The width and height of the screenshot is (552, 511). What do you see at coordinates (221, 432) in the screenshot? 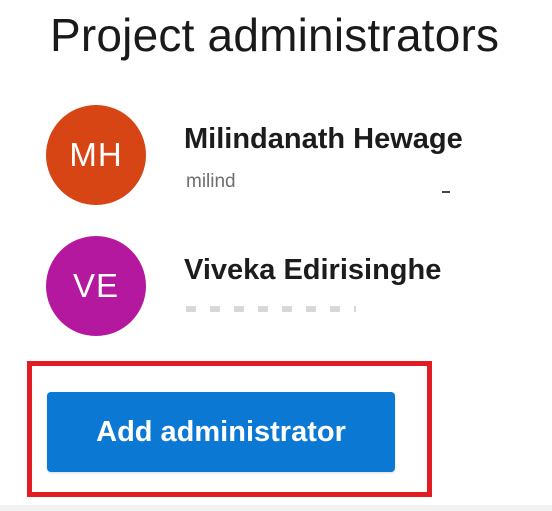
I see `add-administrator-button: Add administrator` at bounding box center [221, 432].